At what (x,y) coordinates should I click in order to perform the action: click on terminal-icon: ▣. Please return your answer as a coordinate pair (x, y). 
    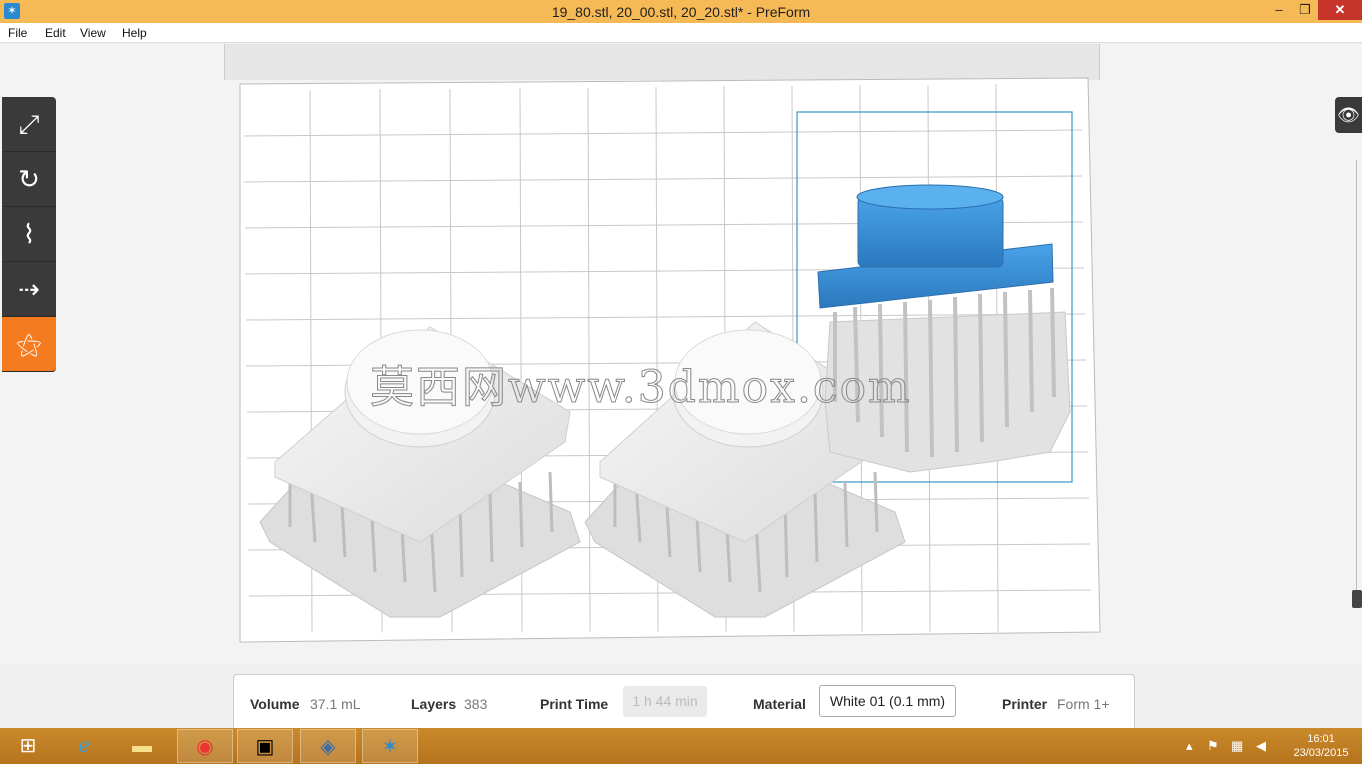
    Looking at the image, I should click on (265, 747).